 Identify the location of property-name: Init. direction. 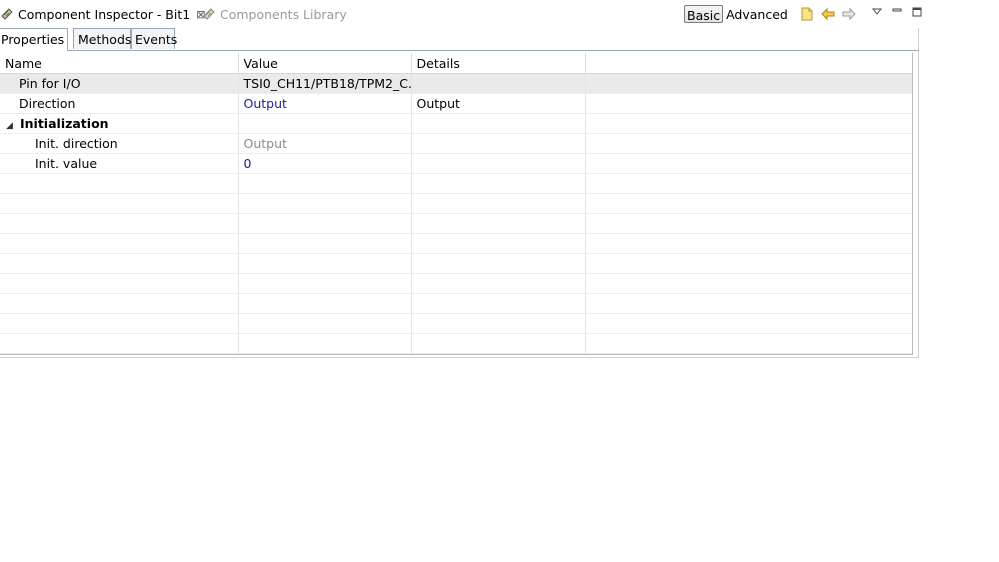
(119, 143).